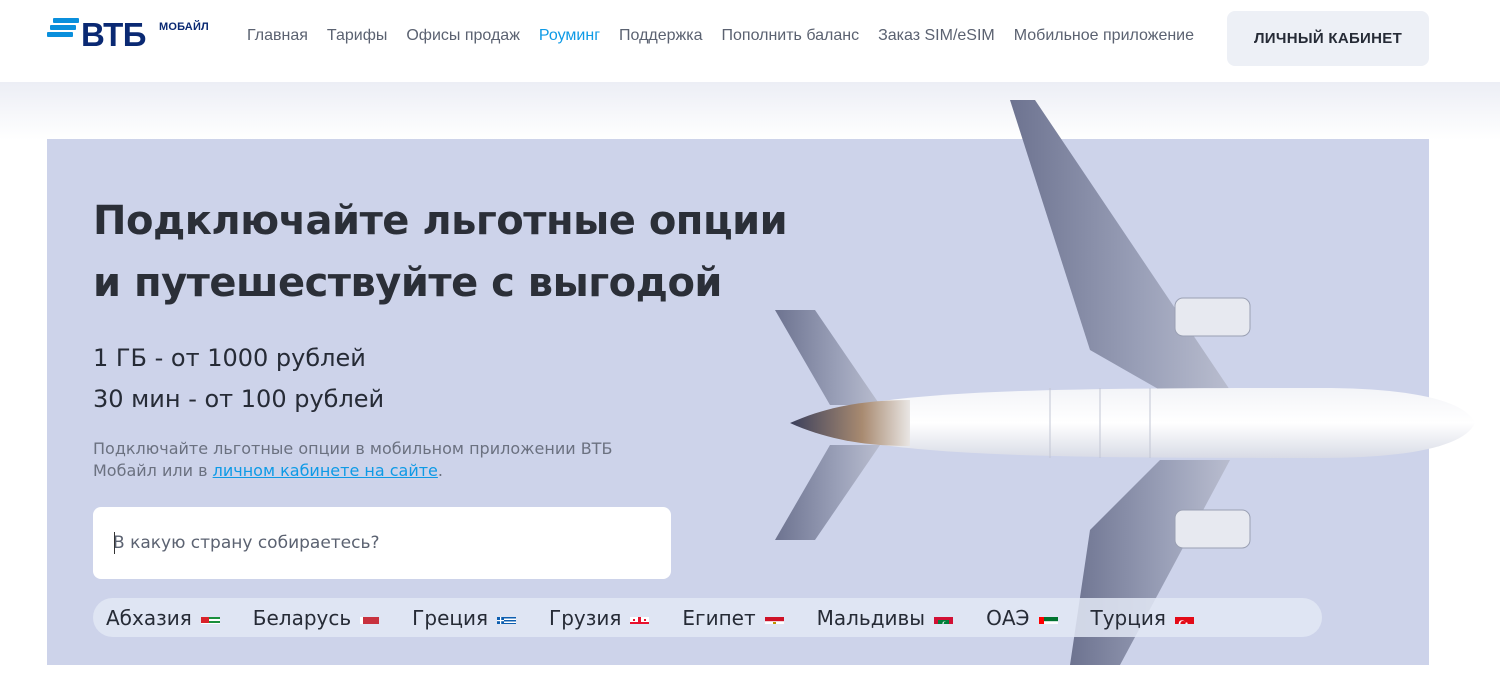 The image size is (1500, 683). What do you see at coordinates (791, 36) in the screenshot?
I see `nav-item-top-up: Пополнить баланс` at bounding box center [791, 36].